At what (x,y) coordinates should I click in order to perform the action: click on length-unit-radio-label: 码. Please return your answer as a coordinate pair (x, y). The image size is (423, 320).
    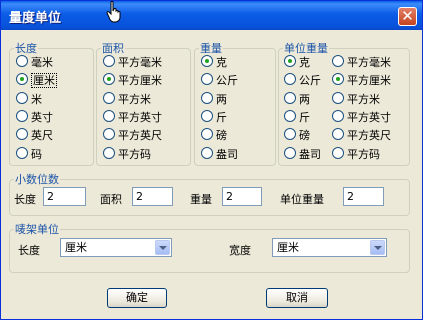
    Looking at the image, I should click on (36, 154).